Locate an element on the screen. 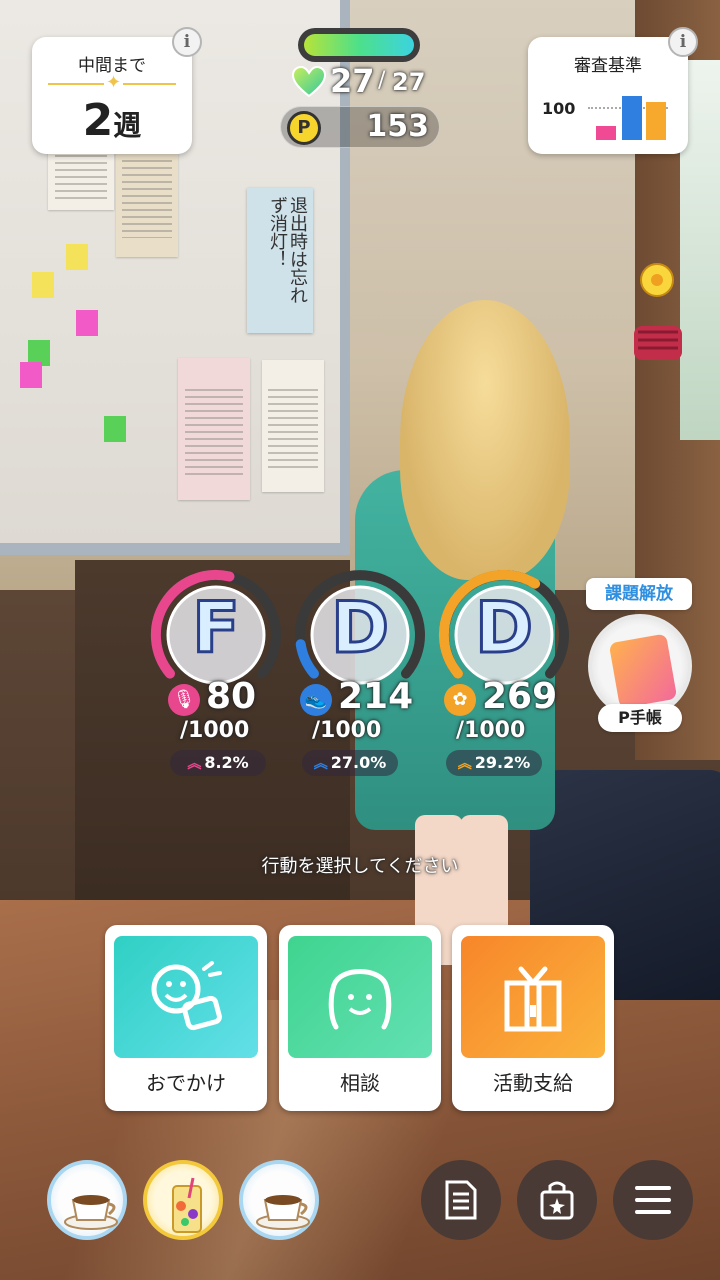 This screenshot has height=1280, width=720. log-button is located at coordinates (461, 1200).